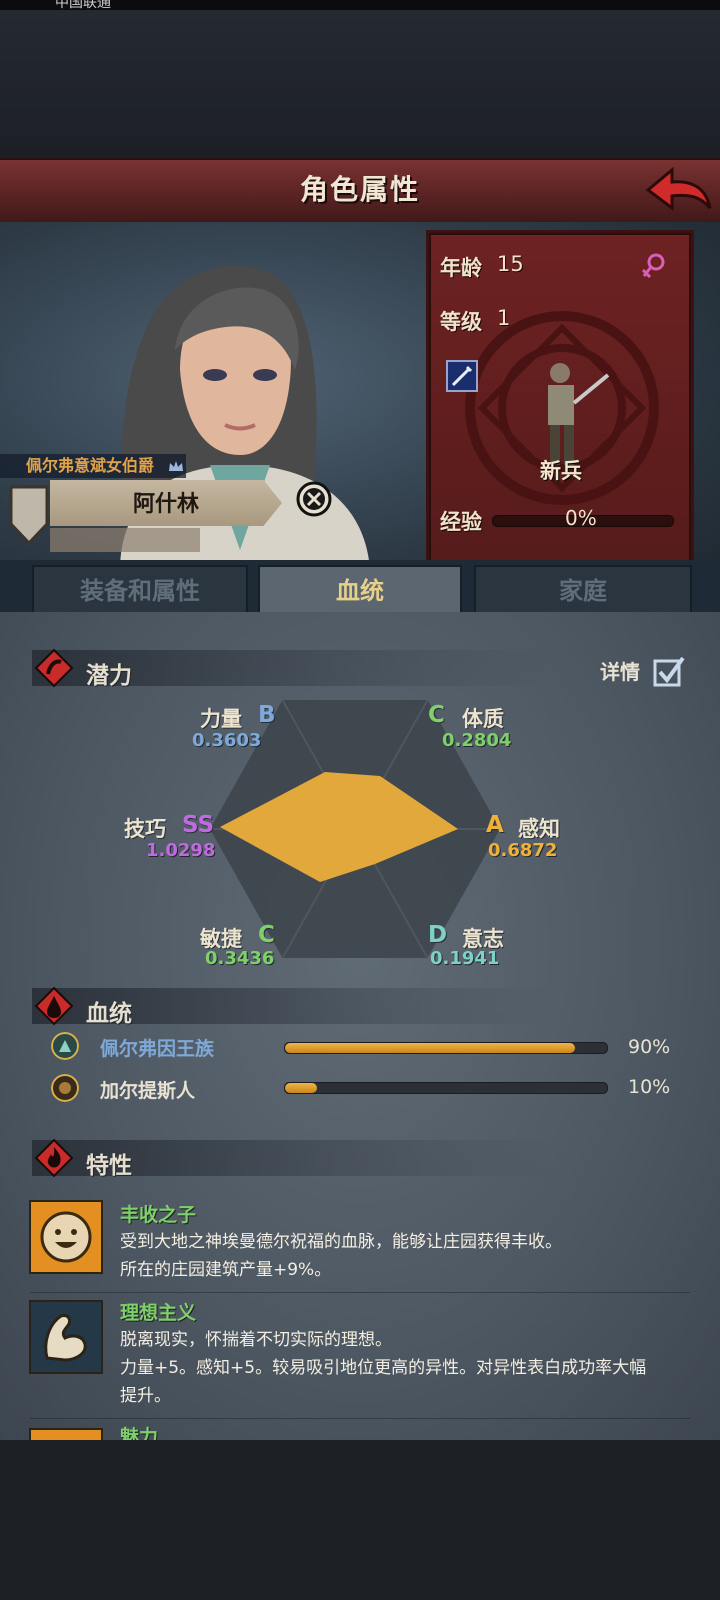  Describe the element at coordinates (360, 84) in the screenshot. I see `top-background` at that location.